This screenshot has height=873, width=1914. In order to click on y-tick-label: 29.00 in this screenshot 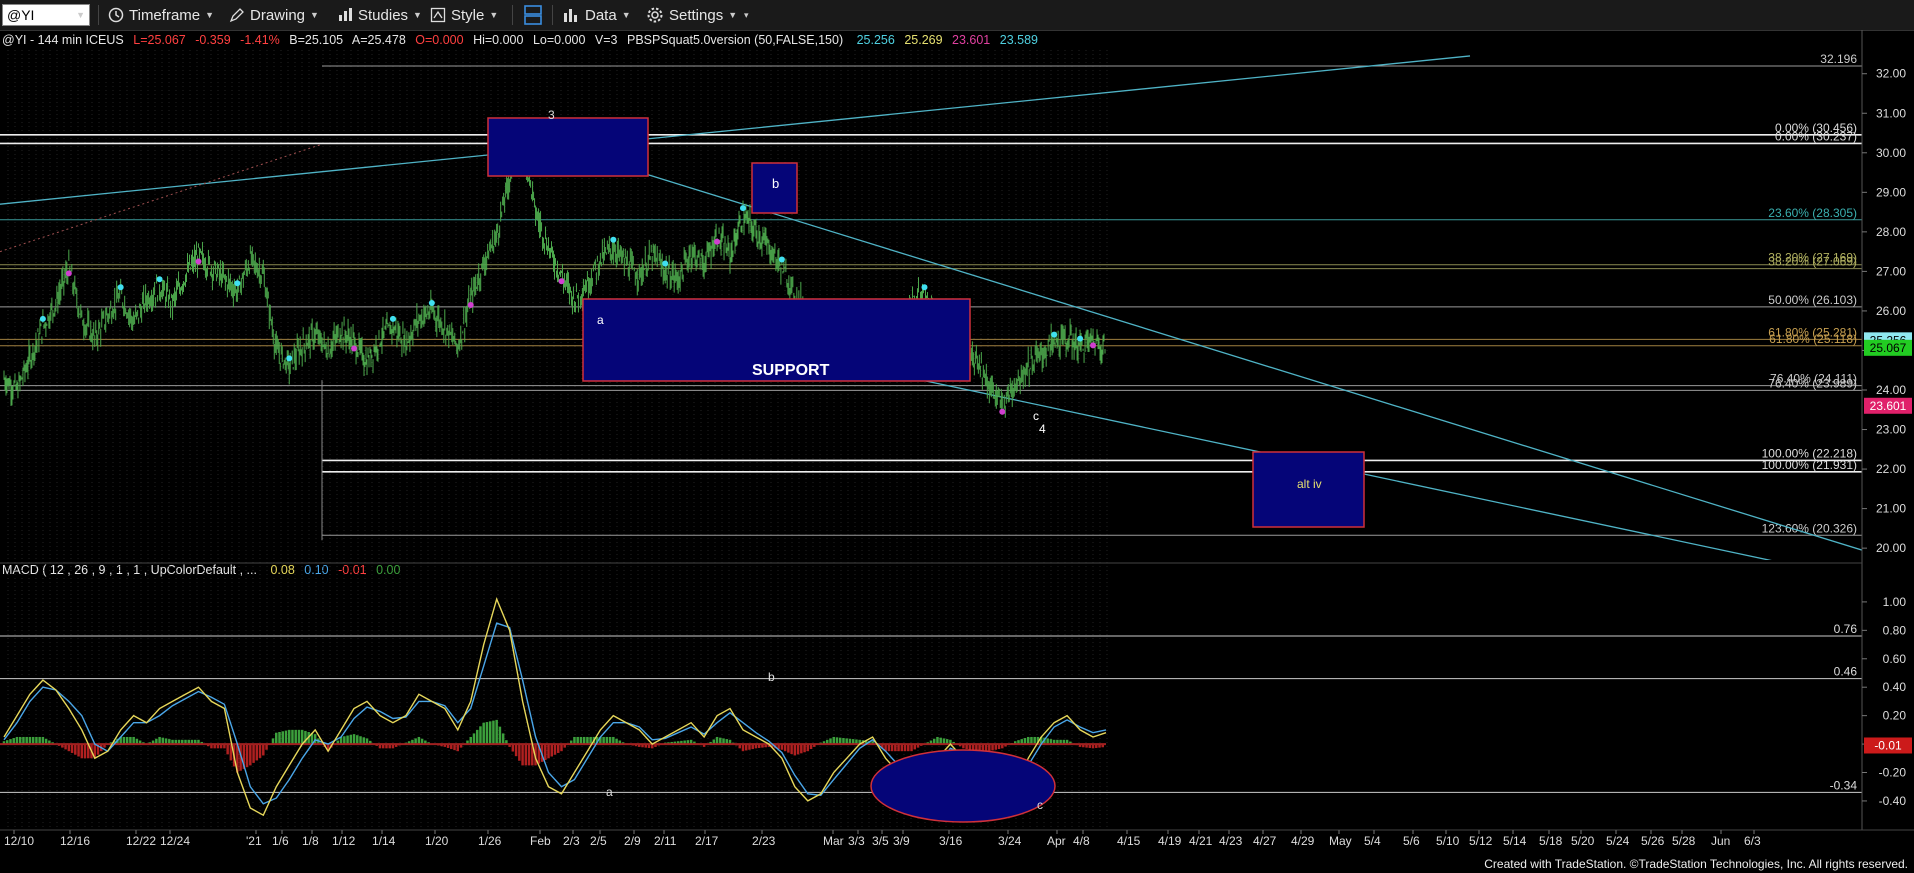, I will do `click(1891, 192)`.